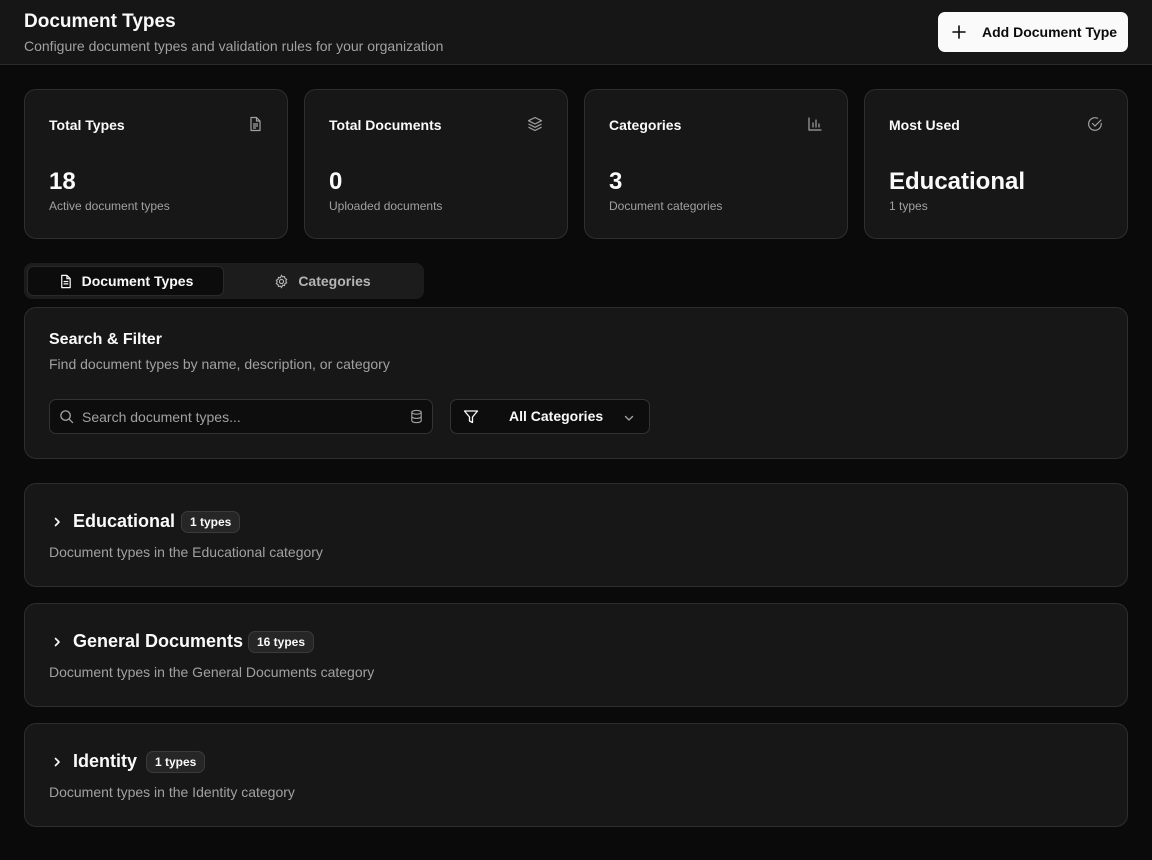  I want to click on stat-subtext: Uploaded documents, so click(386, 206).